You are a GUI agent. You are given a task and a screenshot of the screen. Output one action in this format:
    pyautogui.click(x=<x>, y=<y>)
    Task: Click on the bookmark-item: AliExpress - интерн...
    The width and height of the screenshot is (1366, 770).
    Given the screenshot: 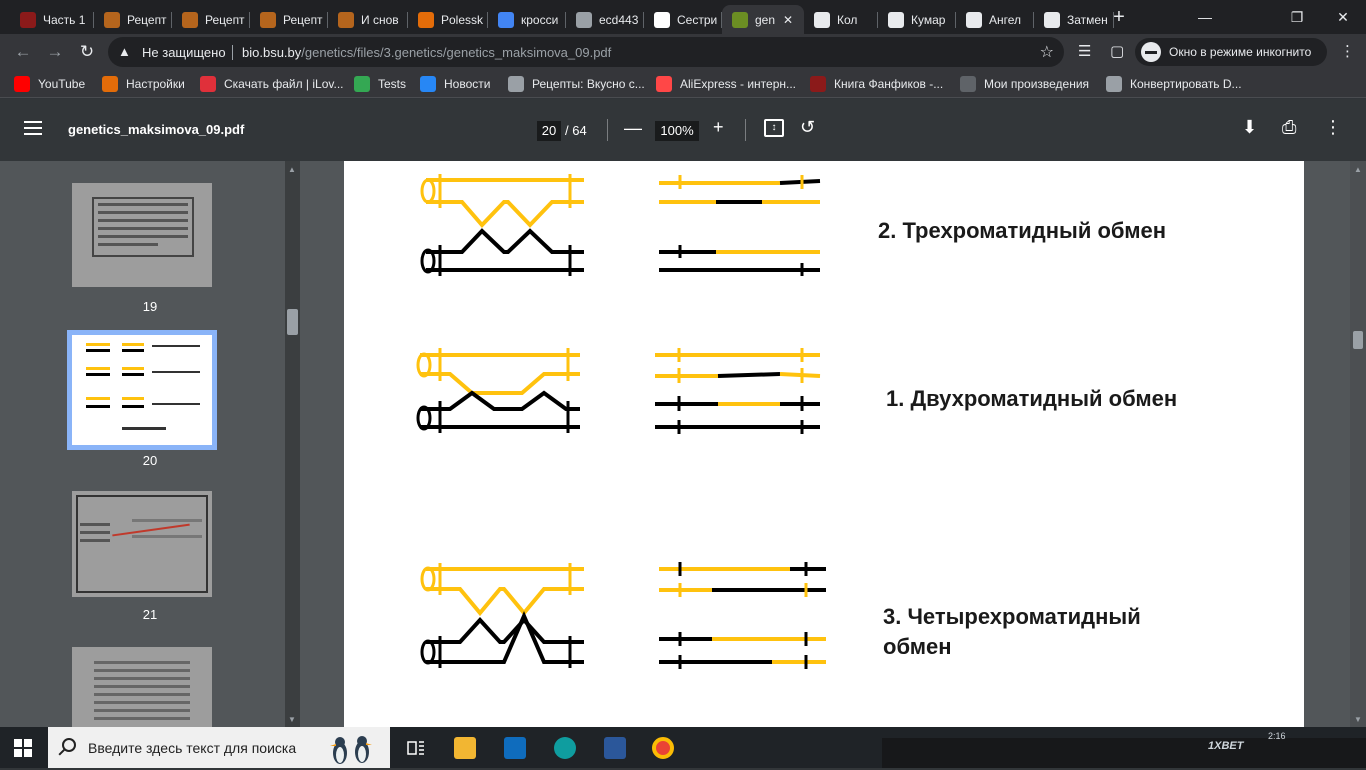 What is the action you would take?
    pyautogui.click(x=726, y=84)
    